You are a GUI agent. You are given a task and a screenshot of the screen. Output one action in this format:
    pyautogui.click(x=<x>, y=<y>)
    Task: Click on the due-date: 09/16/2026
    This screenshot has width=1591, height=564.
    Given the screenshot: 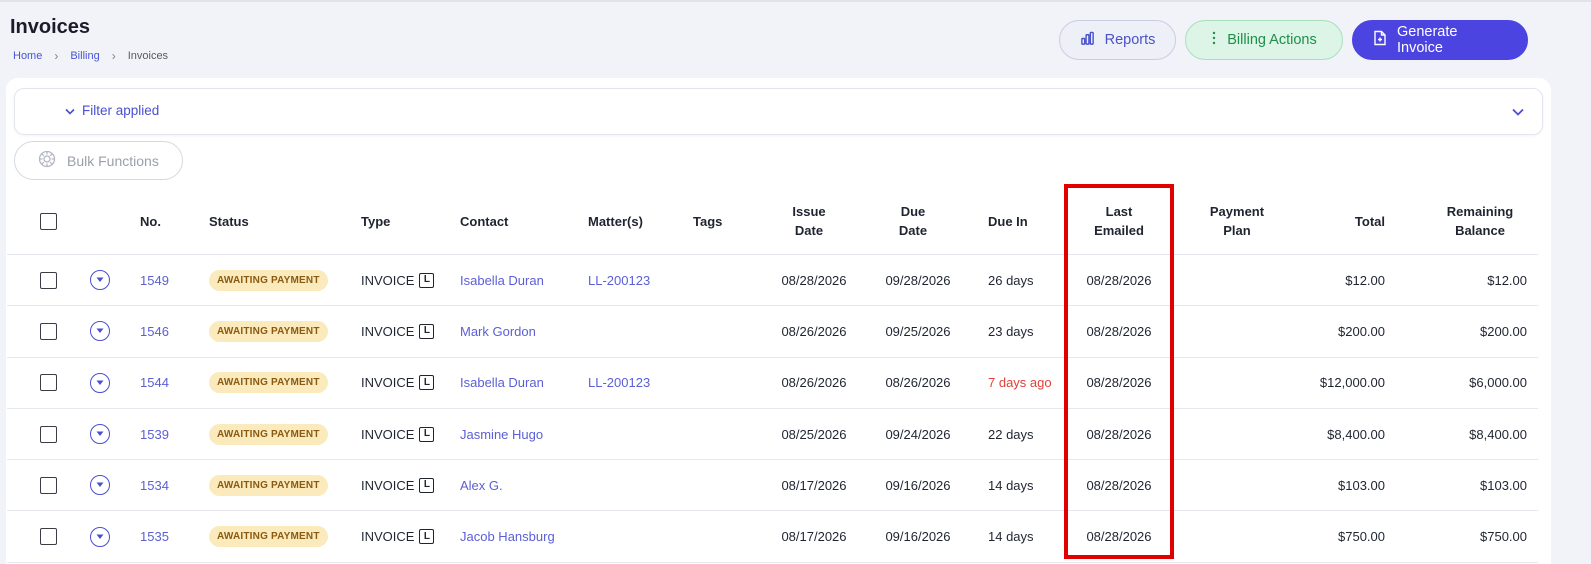 What is the action you would take?
    pyautogui.click(x=918, y=485)
    